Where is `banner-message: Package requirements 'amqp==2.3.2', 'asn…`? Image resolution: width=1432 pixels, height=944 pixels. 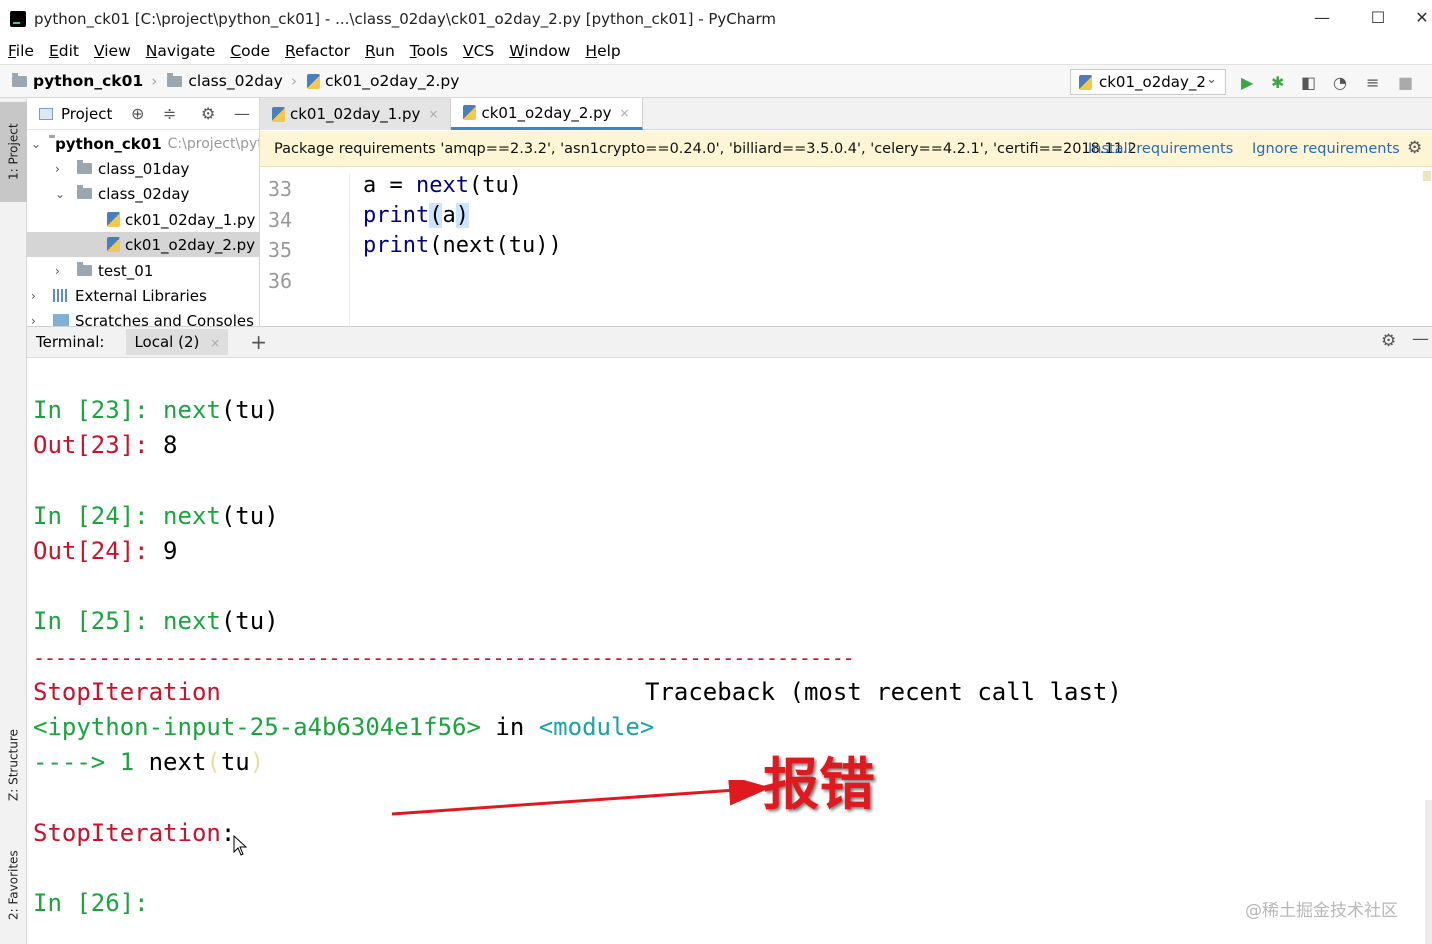 banner-message: Package requirements 'amqp==2.3.2', 'asn… is located at coordinates (705, 148).